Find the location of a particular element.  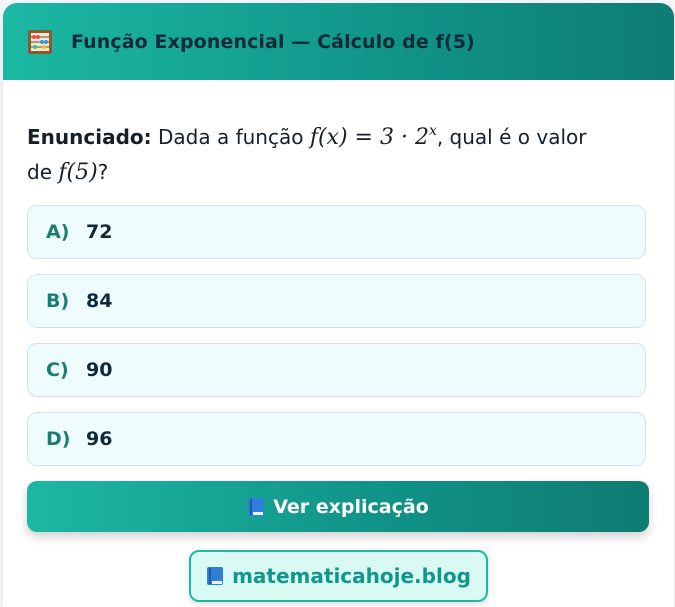

card-header: Função Exponencial — Cálculo de f(5) is located at coordinates (338, 41).